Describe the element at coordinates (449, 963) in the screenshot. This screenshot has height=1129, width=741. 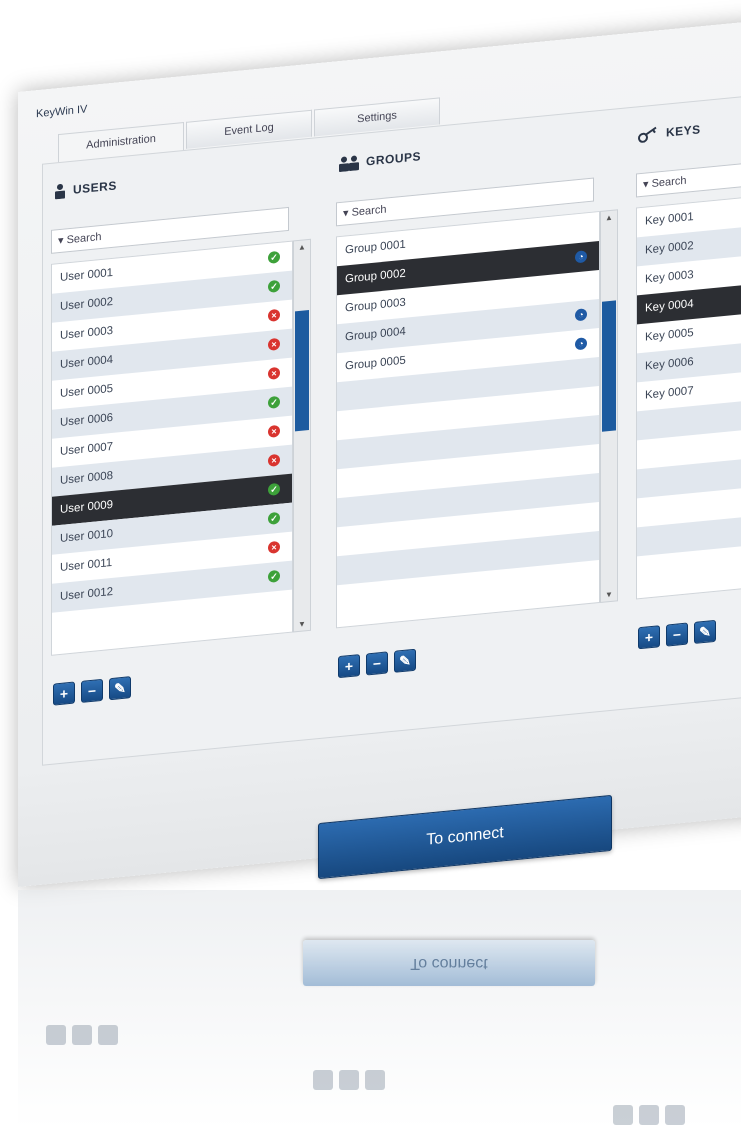
I see `connect-button-reflection: To connect` at that location.